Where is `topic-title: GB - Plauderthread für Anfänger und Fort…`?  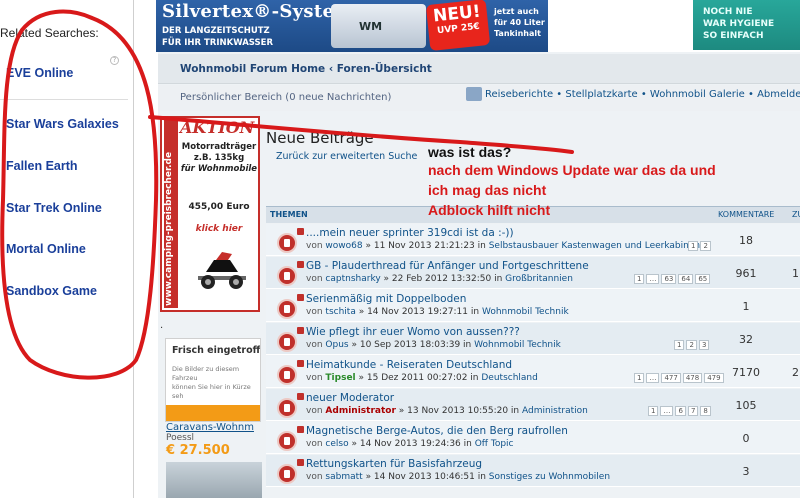 topic-title: GB - Plauderthread für Anfänger und Fort… is located at coordinates (443, 266).